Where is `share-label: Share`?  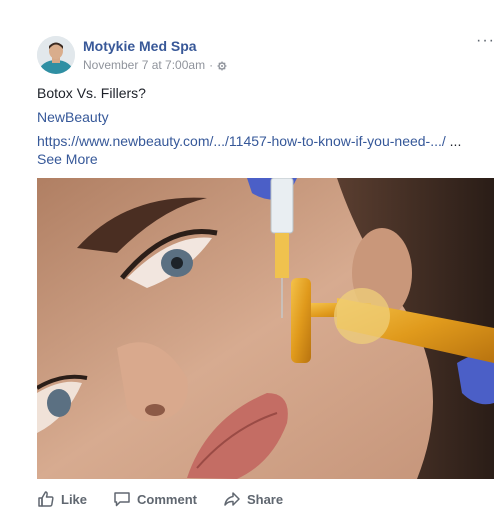 share-label: Share is located at coordinates (265, 499).